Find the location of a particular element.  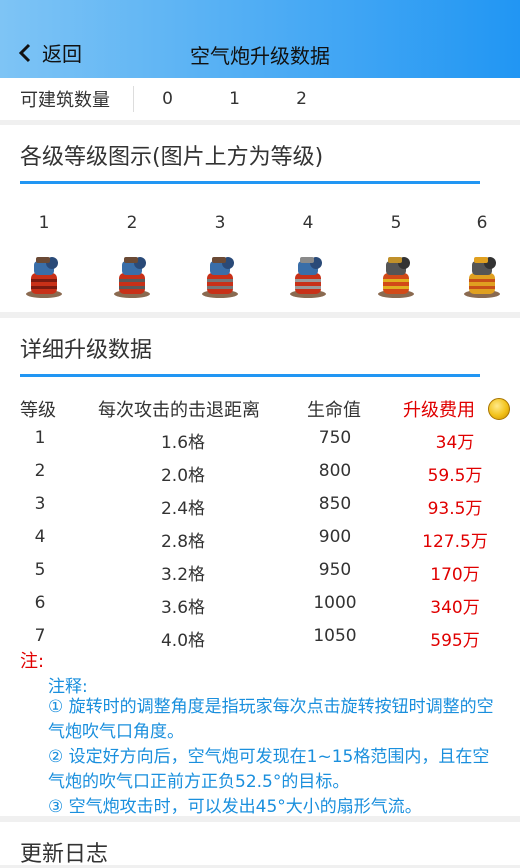

note-item: ① 旋转时的调整角度是指玩家每次点击旋转按钮时调整的空气炮吹气口角度。 is located at coordinates (271, 719).